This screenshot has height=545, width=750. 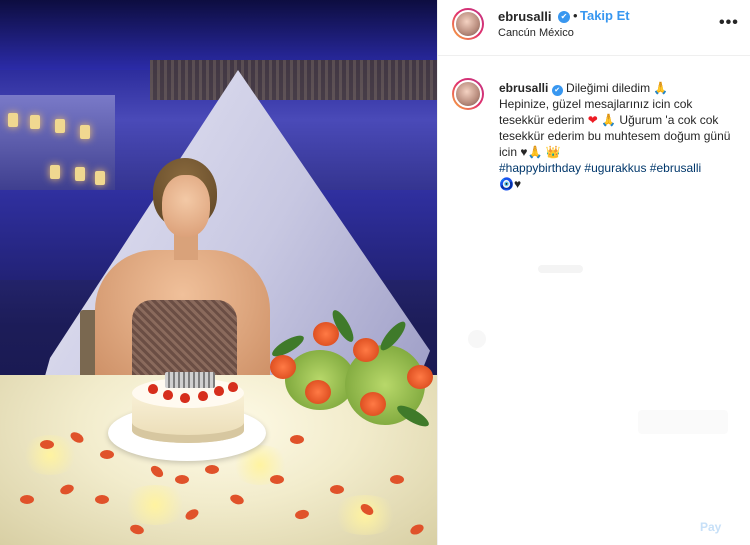 What do you see at coordinates (540, 168) in the screenshot?
I see `hashtag-link: #happybirthday` at bounding box center [540, 168].